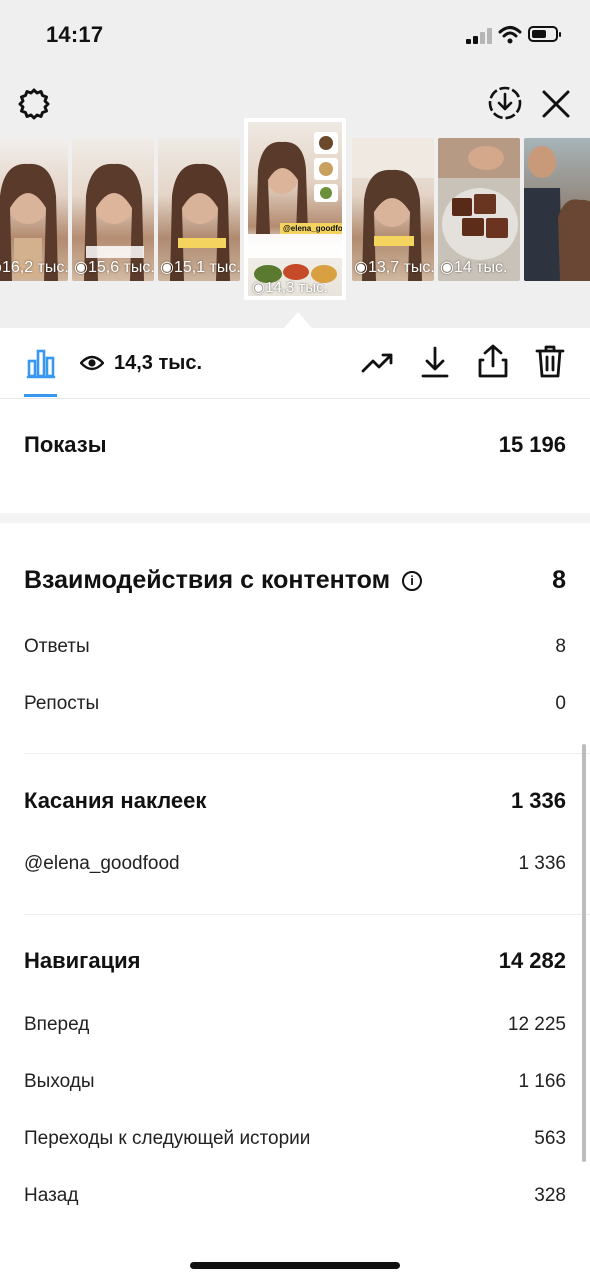 The height and width of the screenshot is (1280, 590). What do you see at coordinates (290, 287) in the screenshot?
I see `thumb-views-label: ◉14,3 тыс.` at bounding box center [290, 287].